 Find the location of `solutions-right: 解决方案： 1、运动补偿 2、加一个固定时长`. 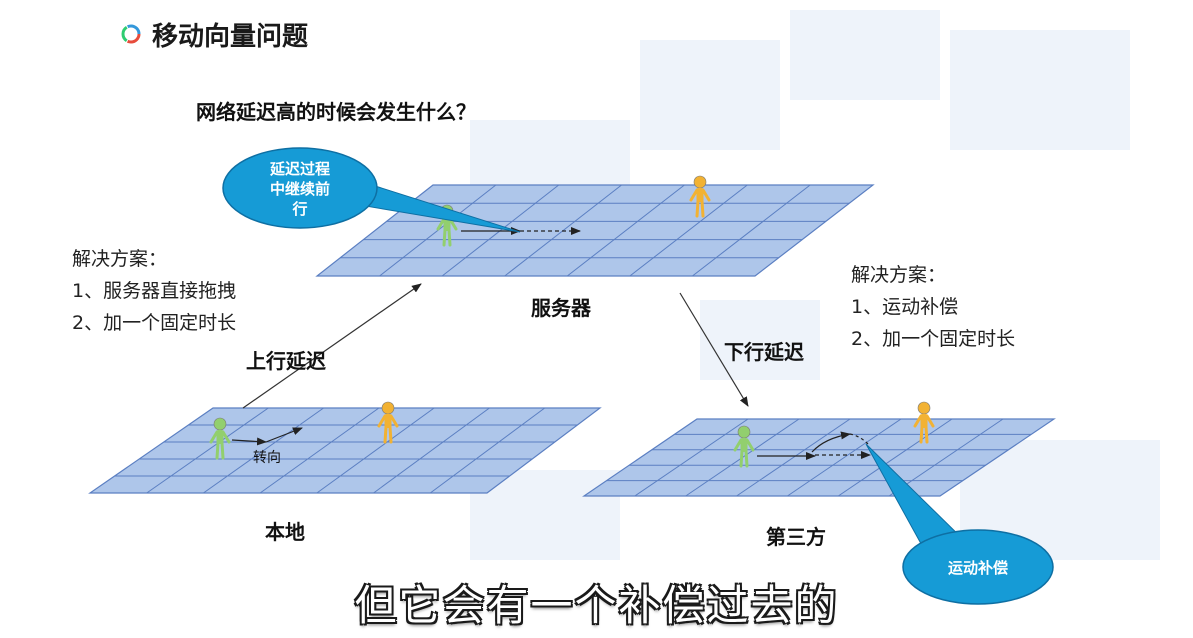

solutions-right: 解决方案： 1、运动补偿 2、加一个固定时长 is located at coordinates (933, 307).